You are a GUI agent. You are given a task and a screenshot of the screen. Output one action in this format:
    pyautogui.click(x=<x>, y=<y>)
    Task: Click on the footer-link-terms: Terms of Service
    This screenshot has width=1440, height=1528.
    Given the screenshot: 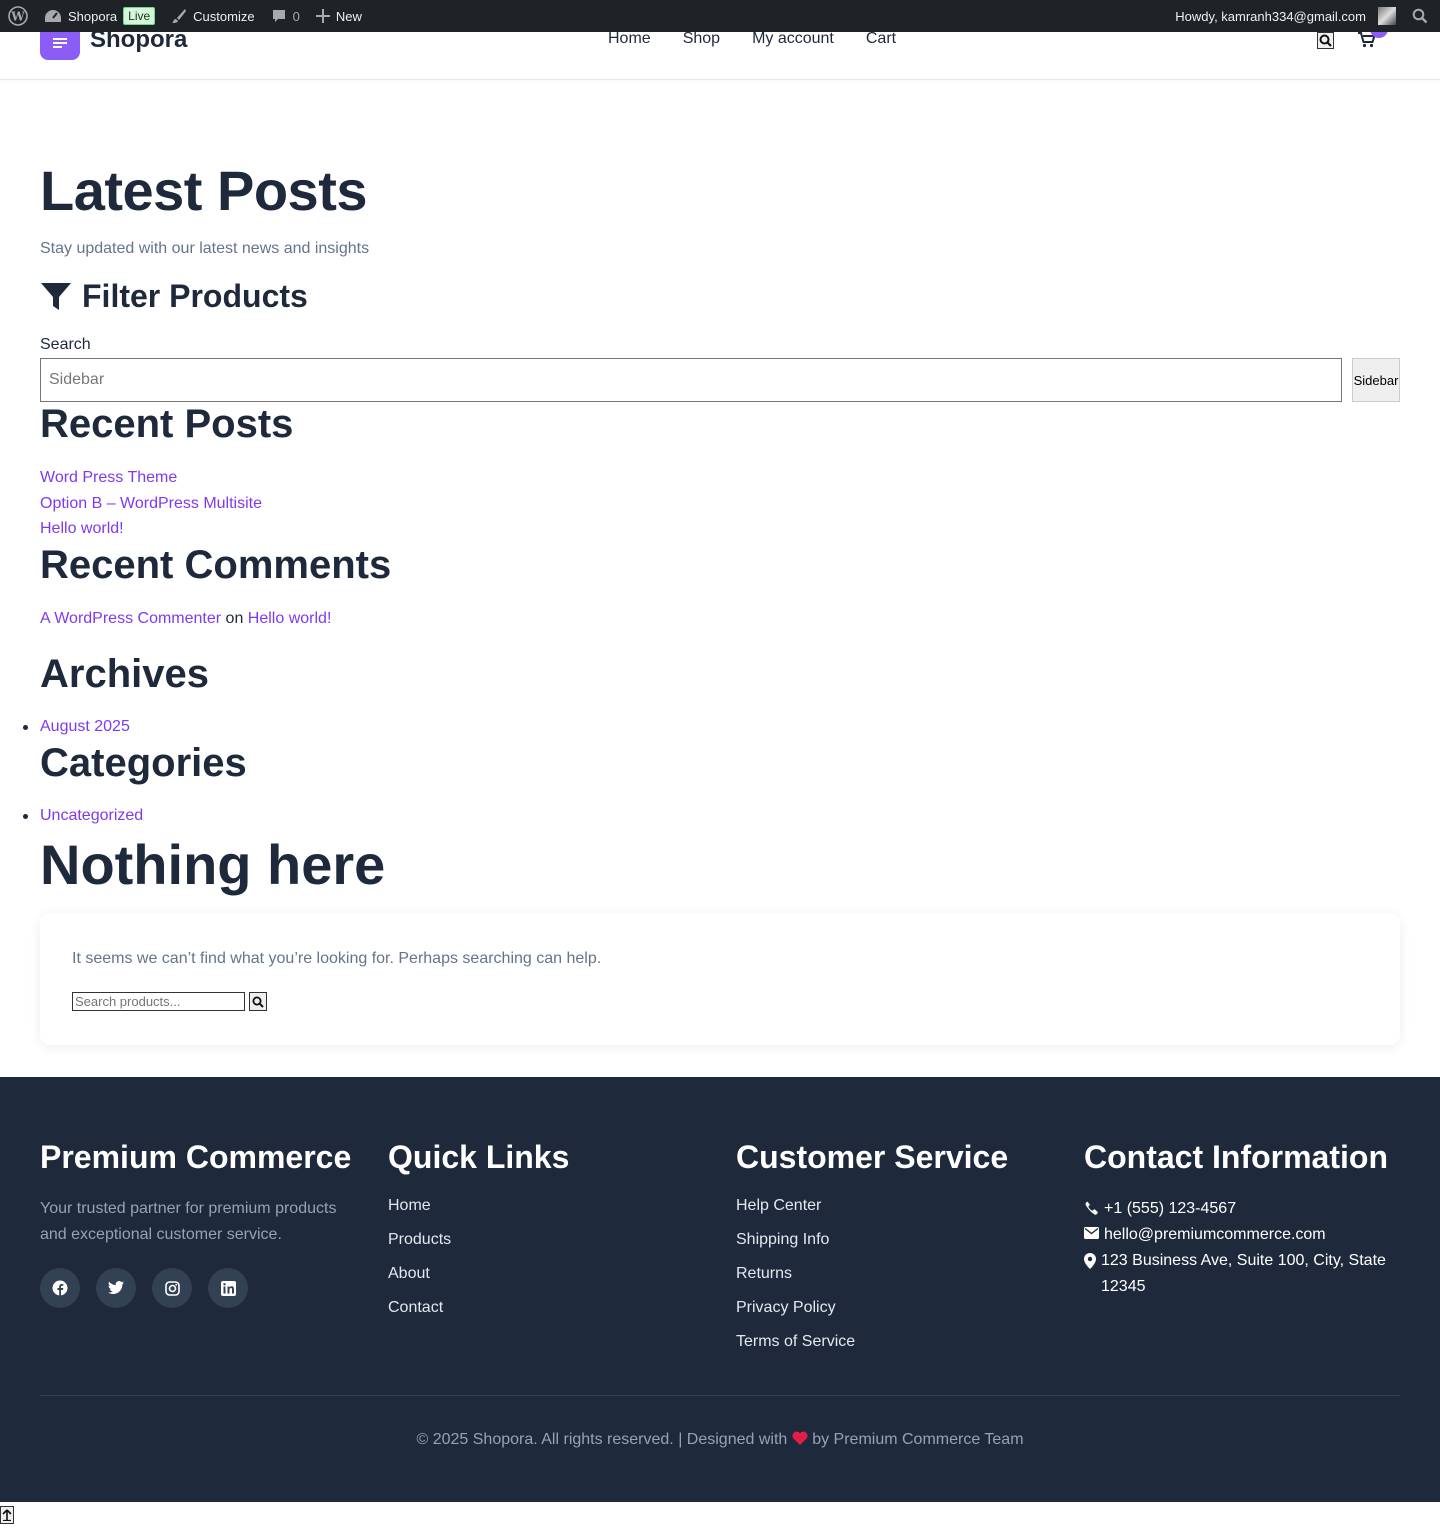 What is the action you would take?
    pyautogui.click(x=872, y=1342)
    